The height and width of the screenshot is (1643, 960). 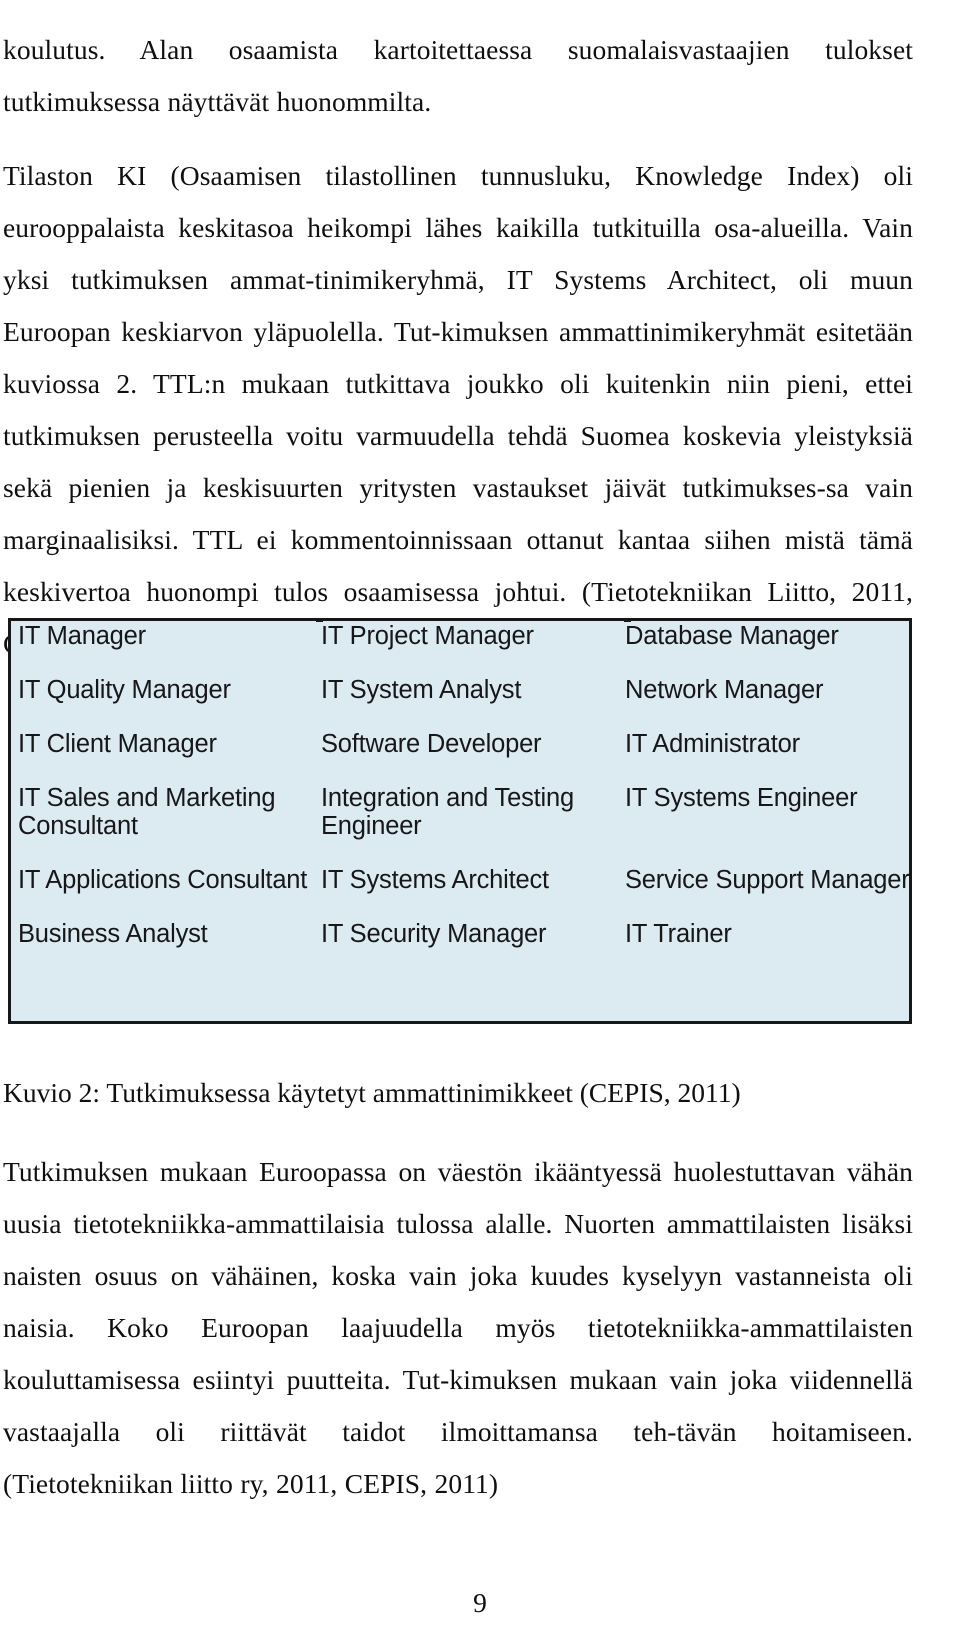 What do you see at coordinates (767, 880) in the screenshot?
I see `job-title-item: Service Support Manager` at bounding box center [767, 880].